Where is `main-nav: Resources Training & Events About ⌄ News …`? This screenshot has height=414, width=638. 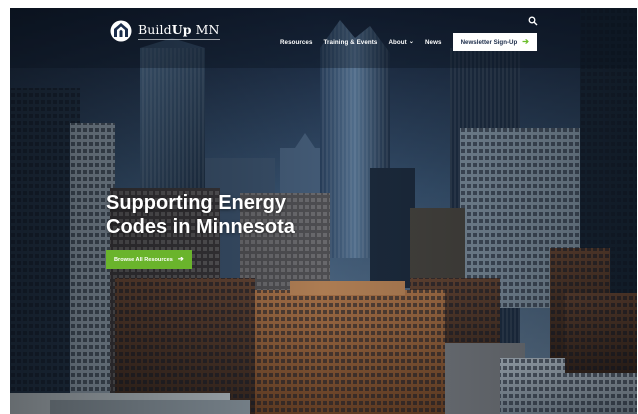
main-nav: Resources Training & Events About ⌄ News … is located at coordinates (408, 42).